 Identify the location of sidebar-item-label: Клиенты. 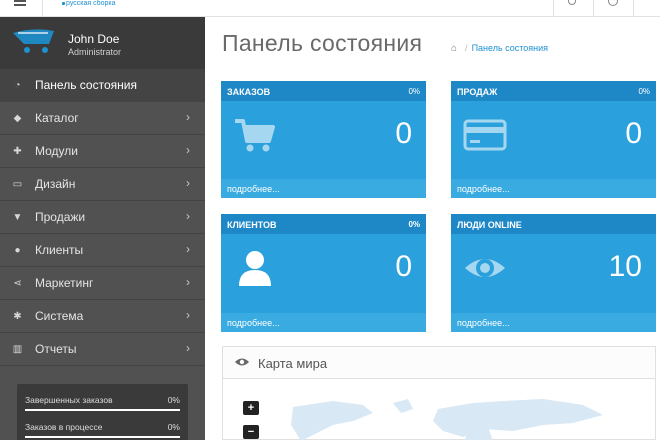
(59, 250).